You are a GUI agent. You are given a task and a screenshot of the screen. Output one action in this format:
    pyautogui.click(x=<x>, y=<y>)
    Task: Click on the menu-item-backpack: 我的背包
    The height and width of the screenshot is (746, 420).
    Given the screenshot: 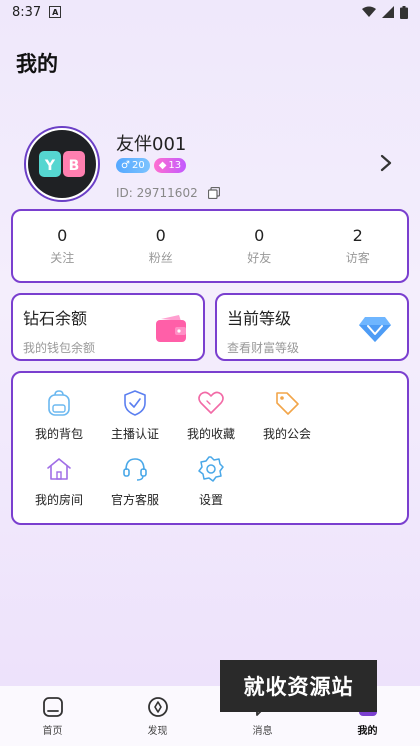 What is the action you would take?
    pyautogui.click(x=59, y=418)
    